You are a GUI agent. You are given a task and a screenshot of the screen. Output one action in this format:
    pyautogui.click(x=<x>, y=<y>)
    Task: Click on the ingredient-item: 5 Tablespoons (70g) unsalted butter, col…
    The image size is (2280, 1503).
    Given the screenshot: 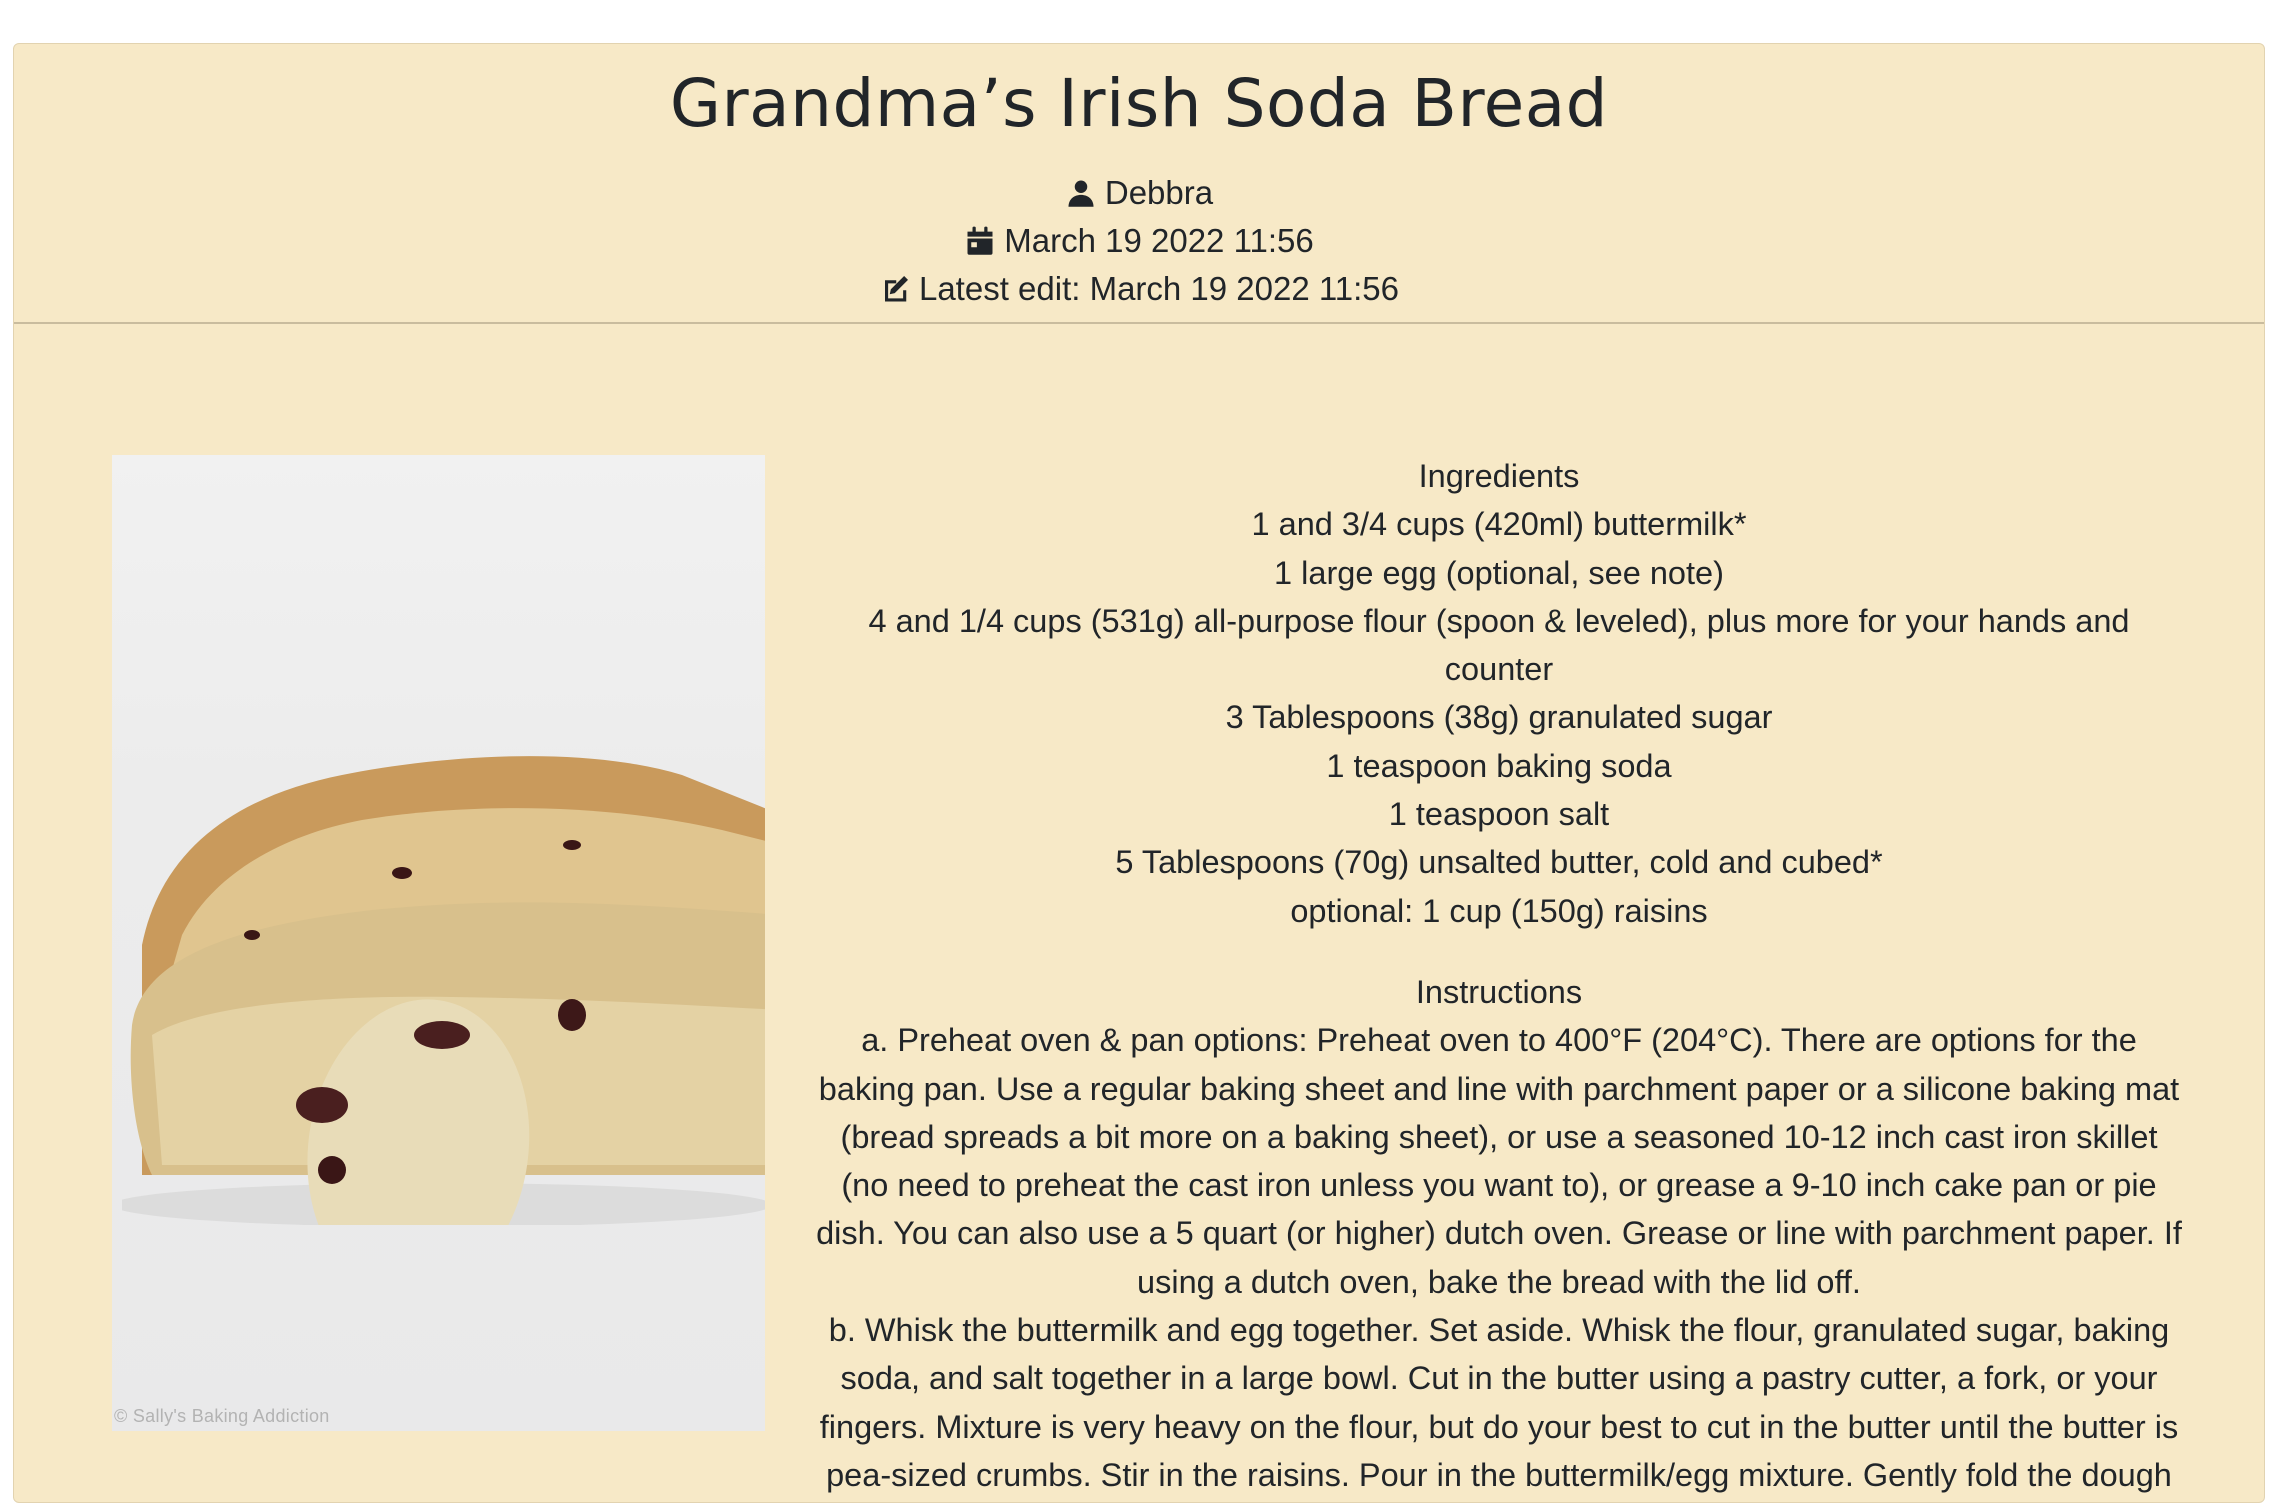 What is the action you would take?
    pyautogui.click(x=1499, y=862)
    